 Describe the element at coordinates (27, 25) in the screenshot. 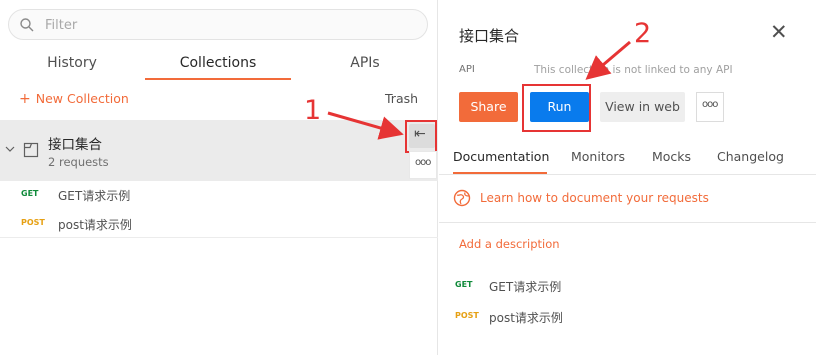

I see `search-icon` at that location.